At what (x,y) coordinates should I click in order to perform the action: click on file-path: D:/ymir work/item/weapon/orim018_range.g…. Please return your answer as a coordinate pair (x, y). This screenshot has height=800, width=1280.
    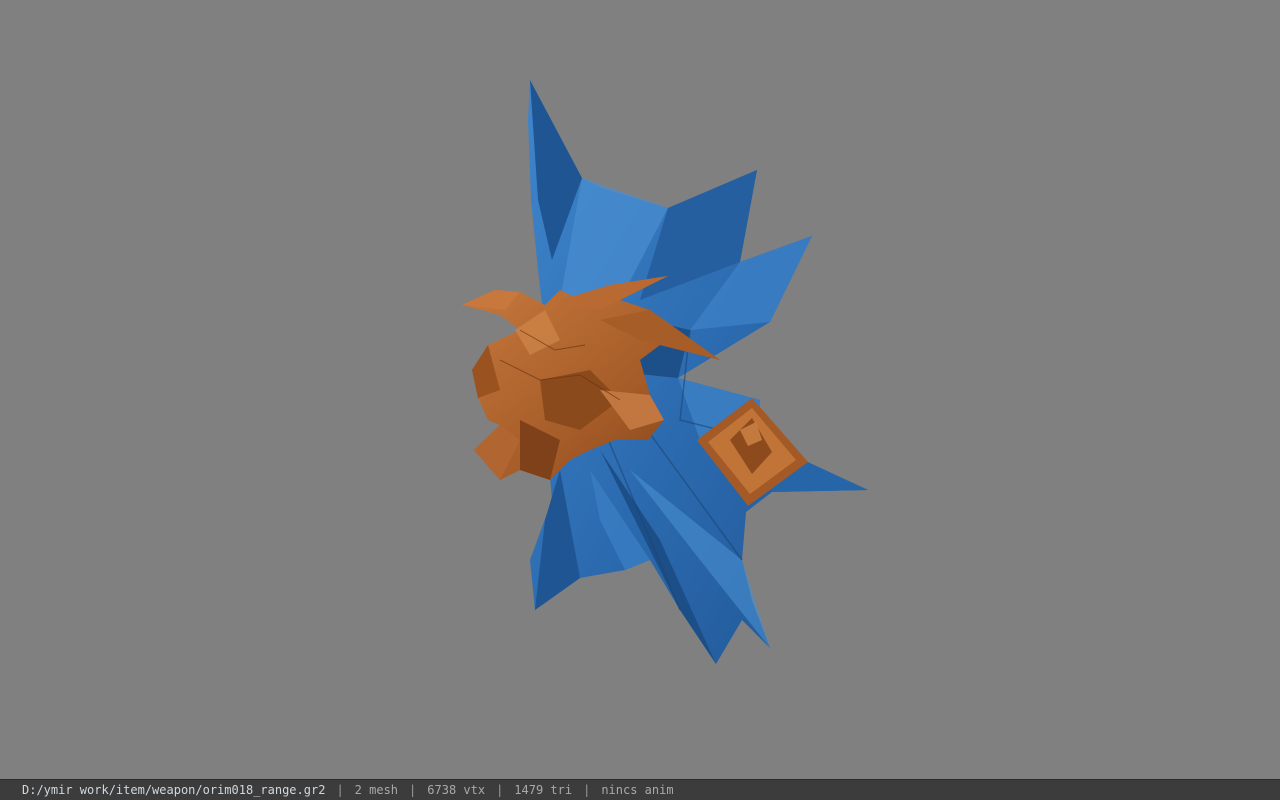
    Looking at the image, I should click on (174, 790).